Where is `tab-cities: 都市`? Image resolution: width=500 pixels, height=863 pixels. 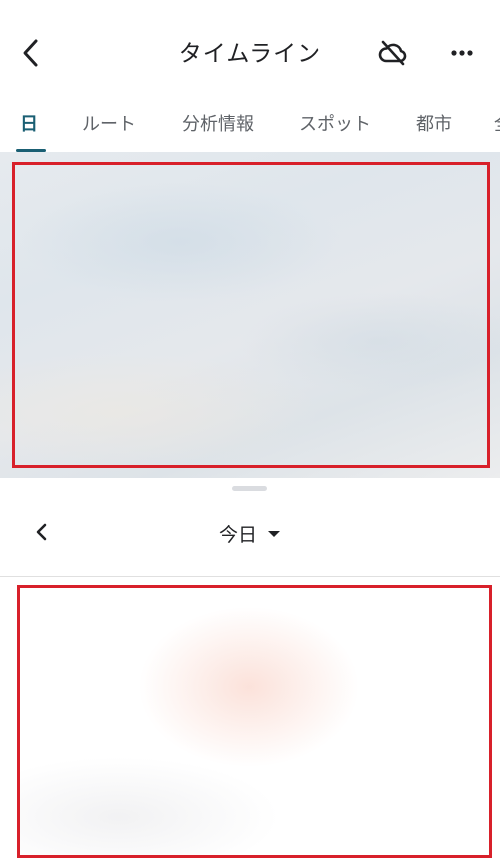
tab-cities: 都市 is located at coordinates (434, 123).